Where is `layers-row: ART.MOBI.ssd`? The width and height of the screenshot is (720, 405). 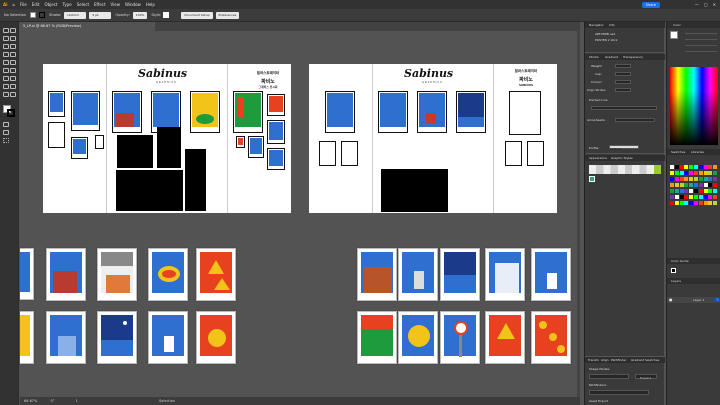
layers-row: ART.MOBI.ssd is located at coordinates (605, 34).